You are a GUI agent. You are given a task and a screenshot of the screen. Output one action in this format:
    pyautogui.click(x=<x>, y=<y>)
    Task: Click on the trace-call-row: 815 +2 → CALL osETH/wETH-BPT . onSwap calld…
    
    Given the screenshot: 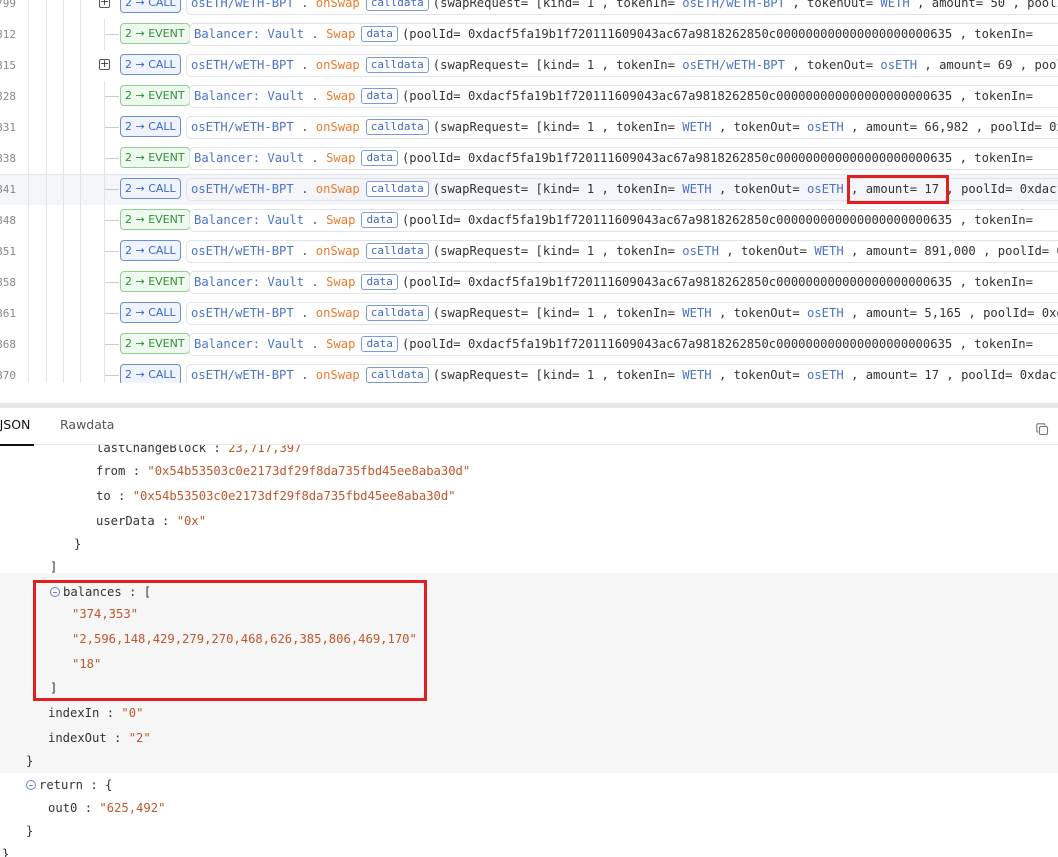 What is the action you would take?
    pyautogui.click(x=529, y=65)
    